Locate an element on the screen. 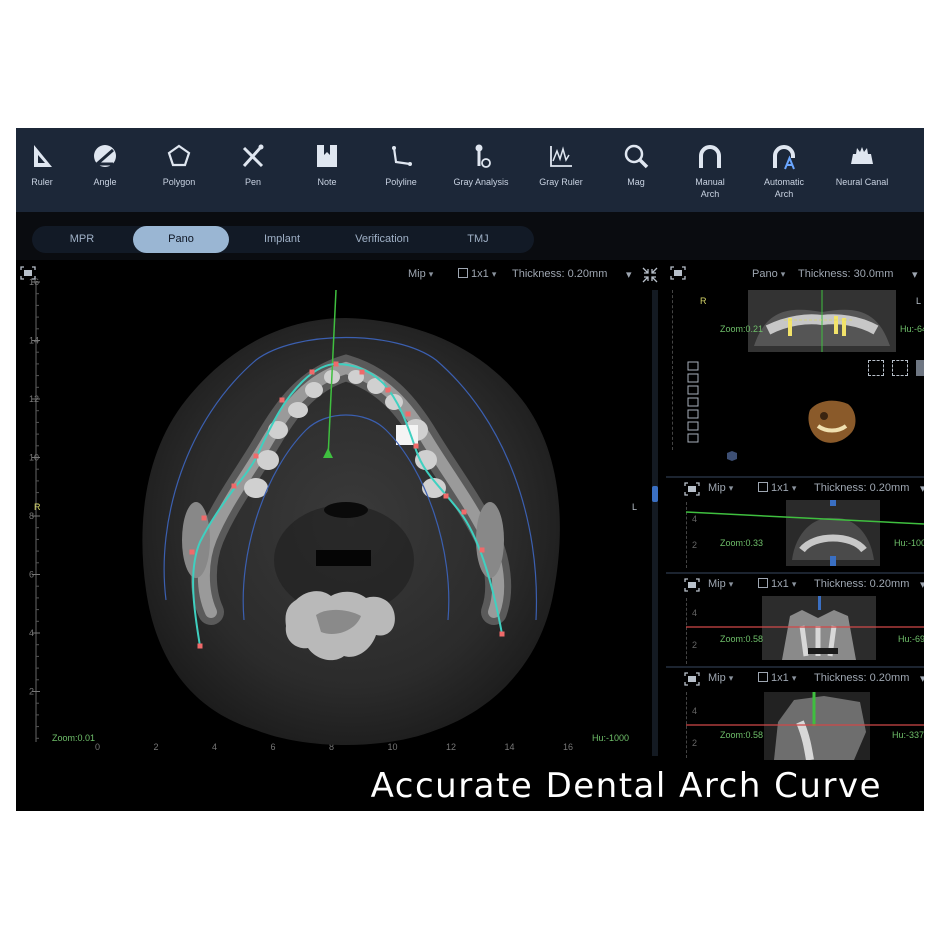 This screenshot has height=940, width=940. slice1-thickness-field: Thickness: 0.20mm is located at coordinates (861, 488).